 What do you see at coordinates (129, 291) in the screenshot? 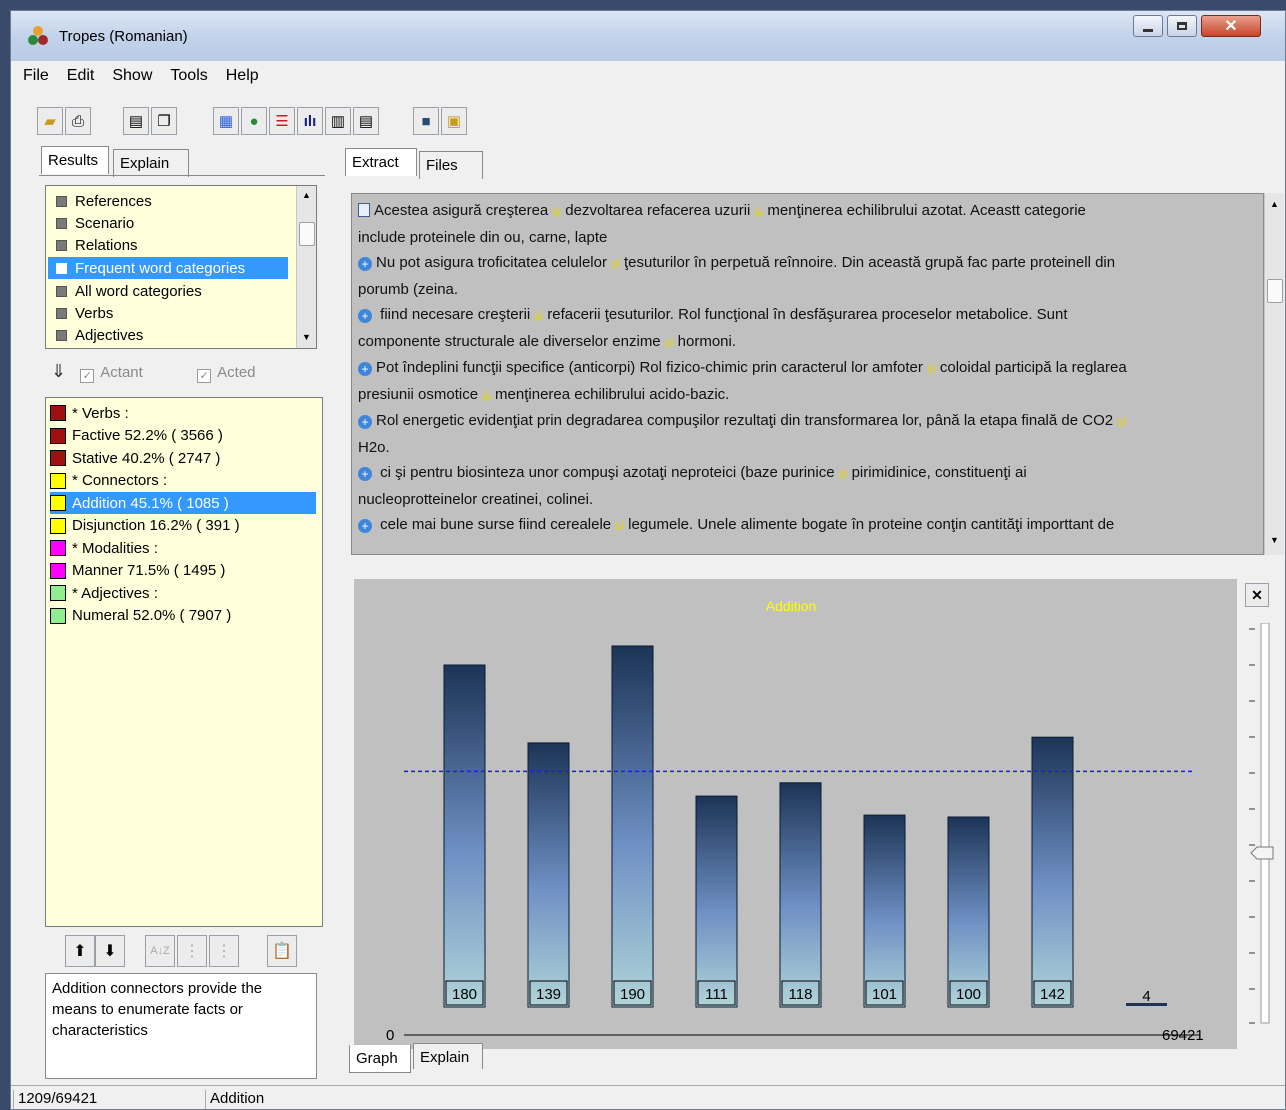
I see `result-item-all-word-categories: All word categories` at bounding box center [129, 291].